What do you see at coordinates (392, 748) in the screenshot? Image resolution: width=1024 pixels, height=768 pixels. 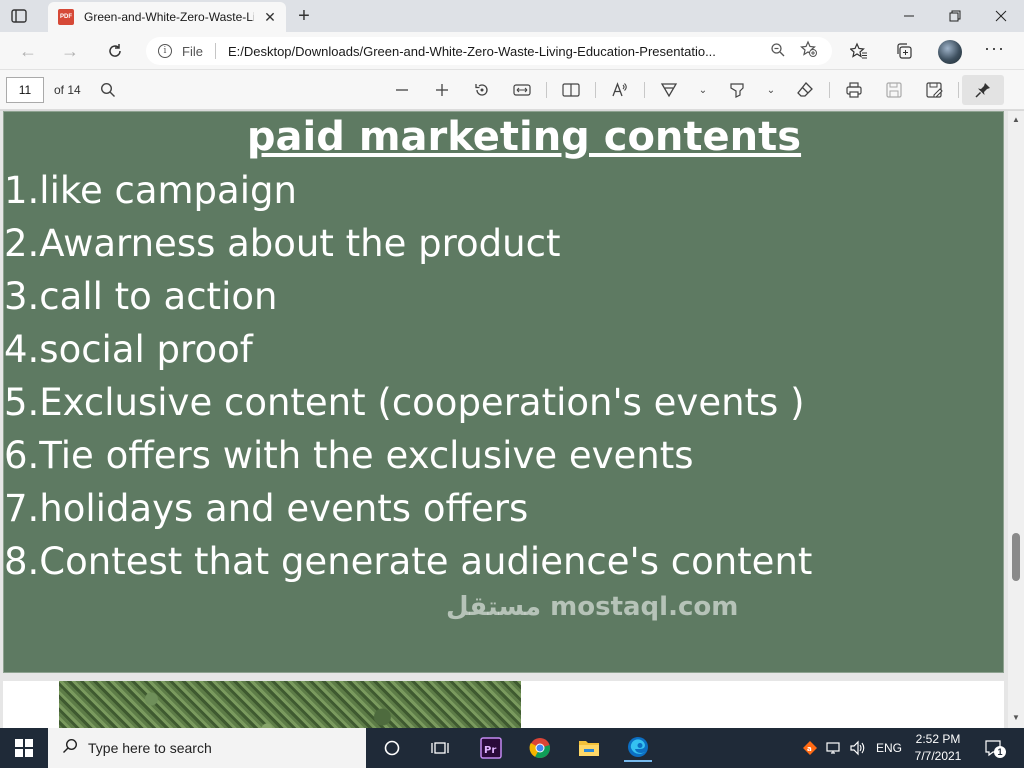 I see `cortana-icon` at bounding box center [392, 748].